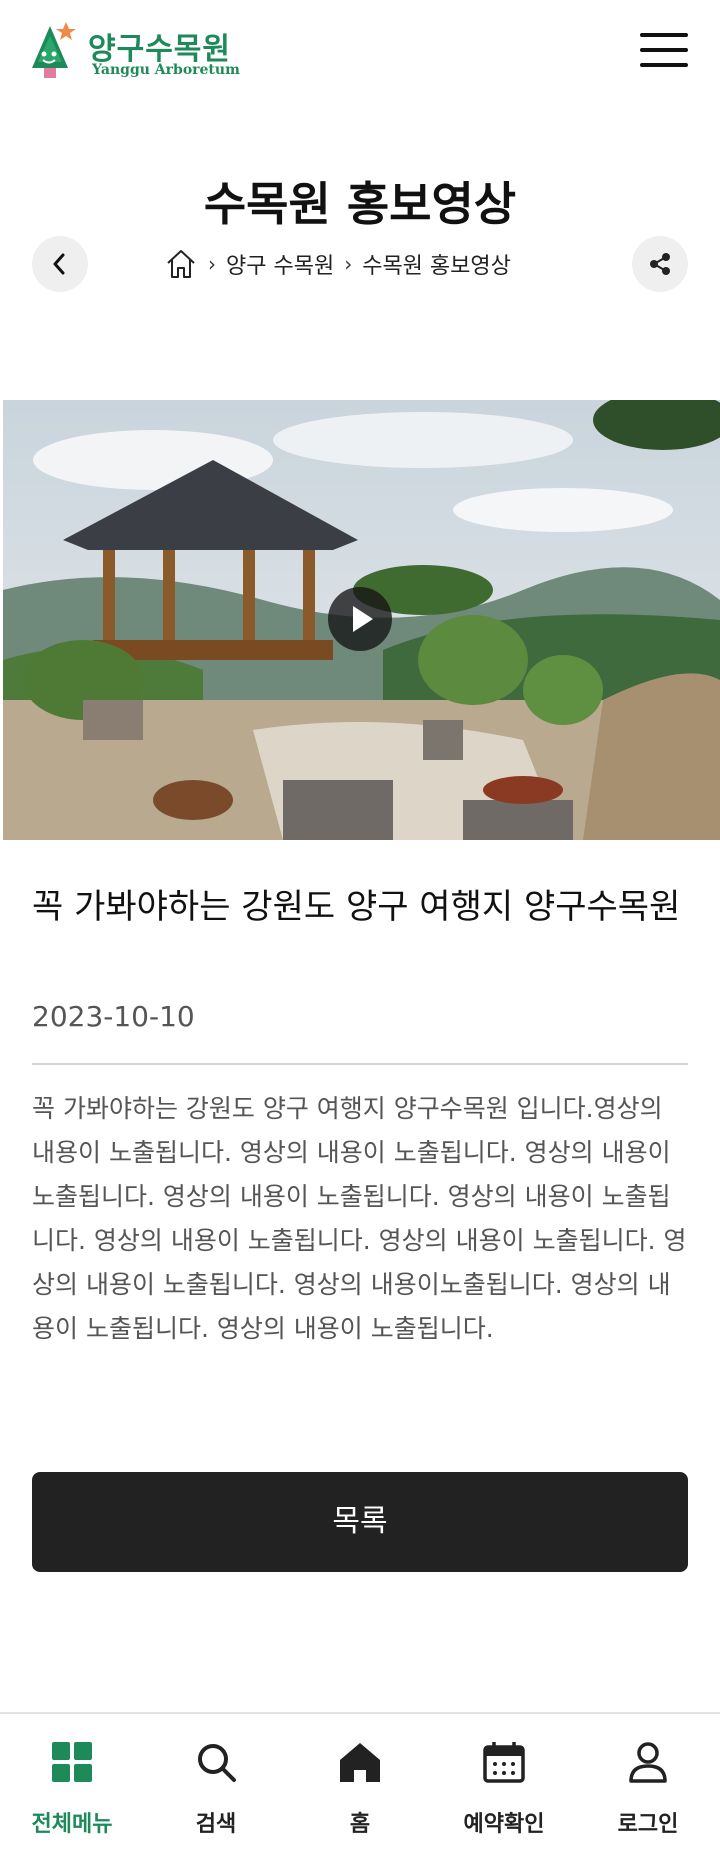  I want to click on chevron-left-icon, so click(59, 264).